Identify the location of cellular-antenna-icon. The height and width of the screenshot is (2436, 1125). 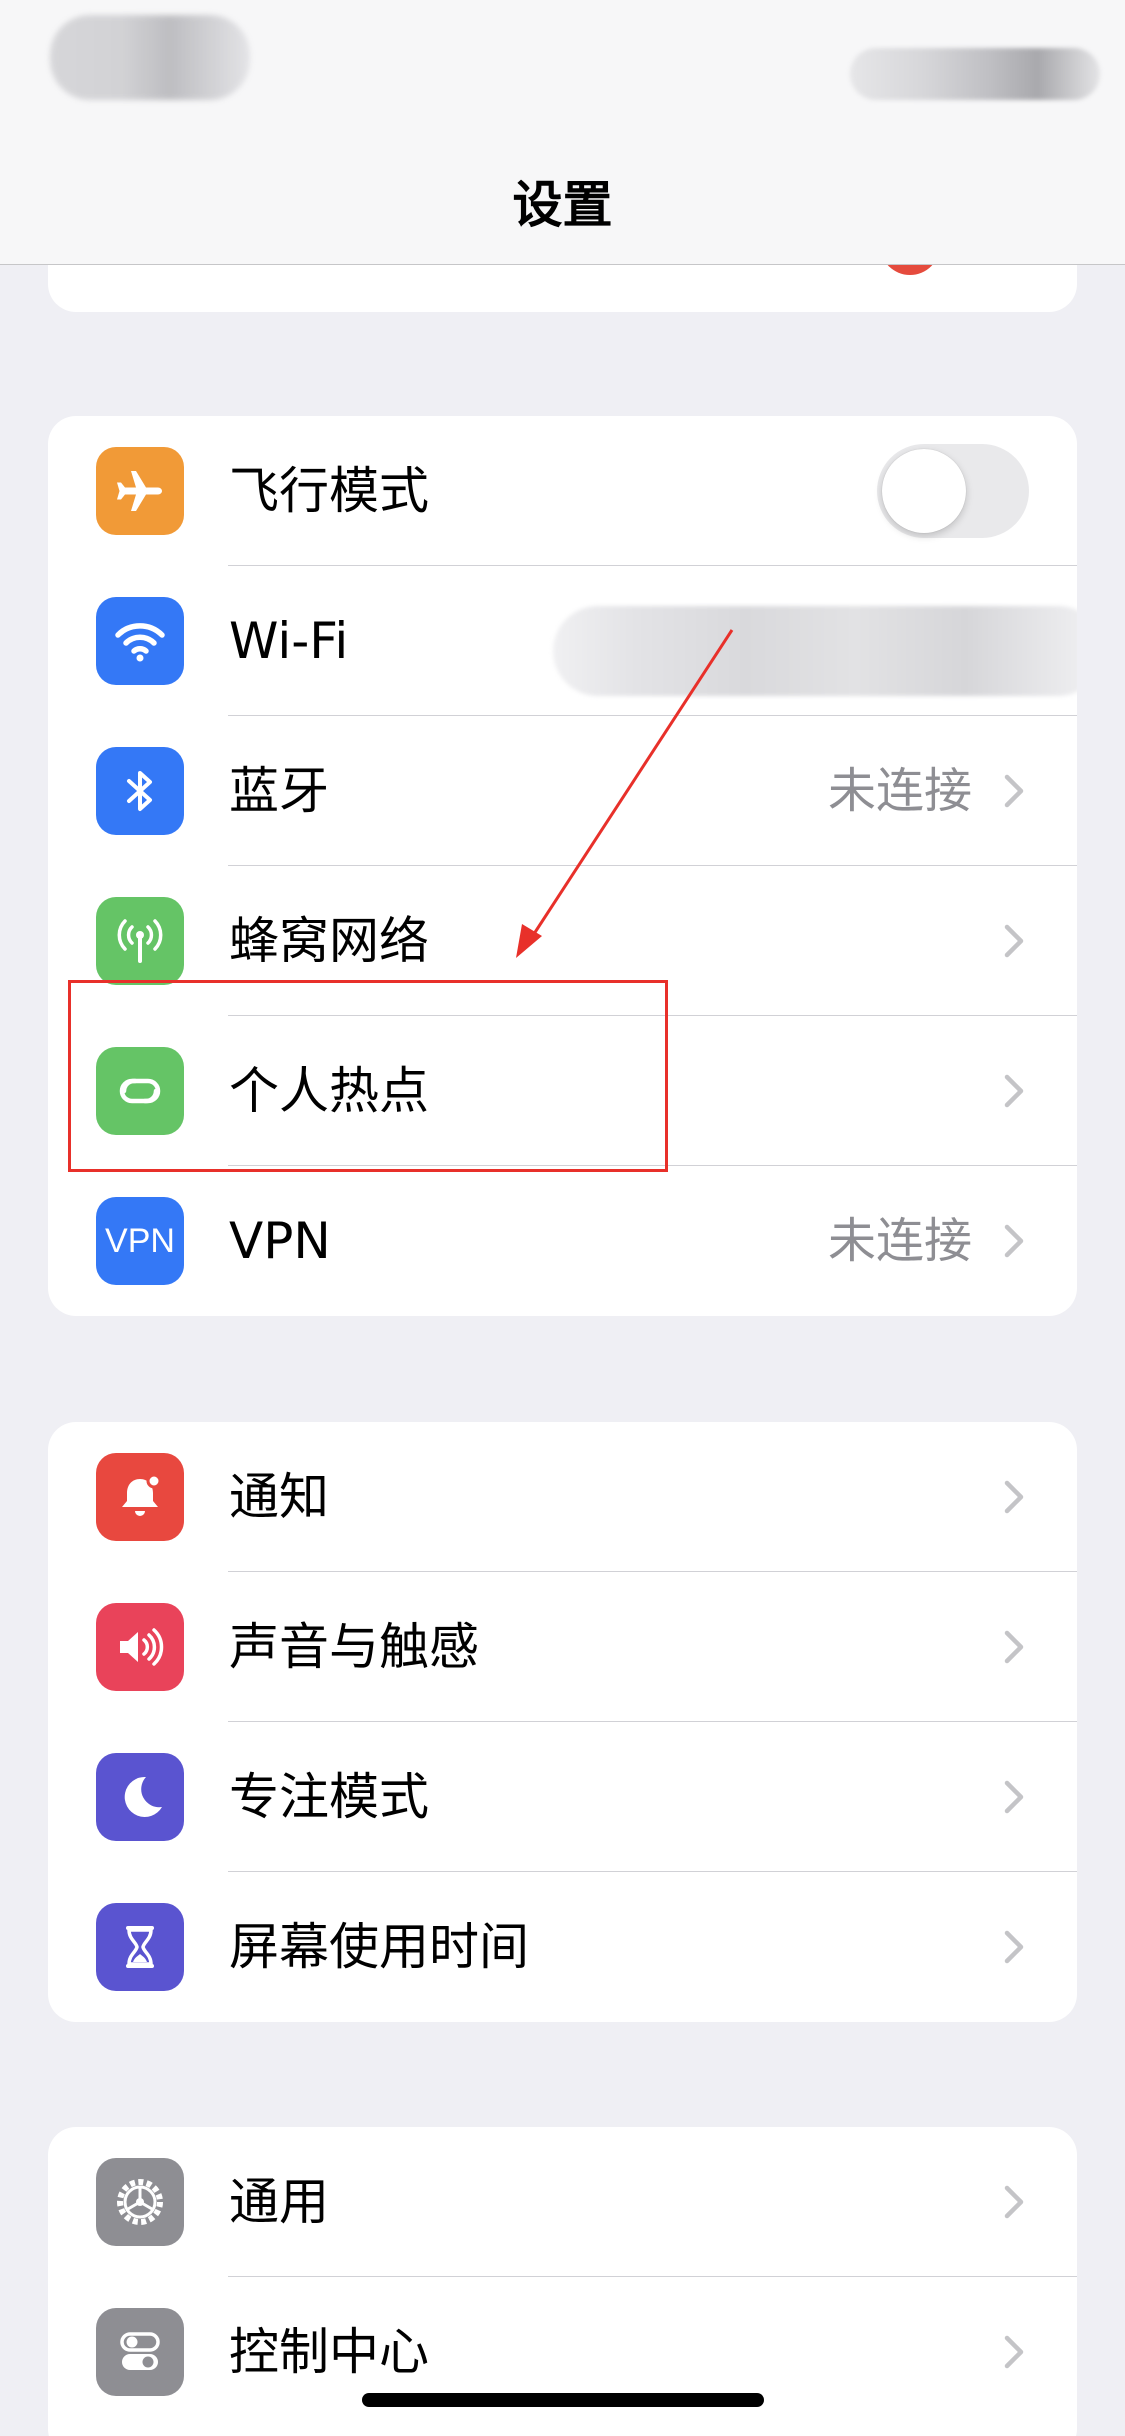
(140, 941).